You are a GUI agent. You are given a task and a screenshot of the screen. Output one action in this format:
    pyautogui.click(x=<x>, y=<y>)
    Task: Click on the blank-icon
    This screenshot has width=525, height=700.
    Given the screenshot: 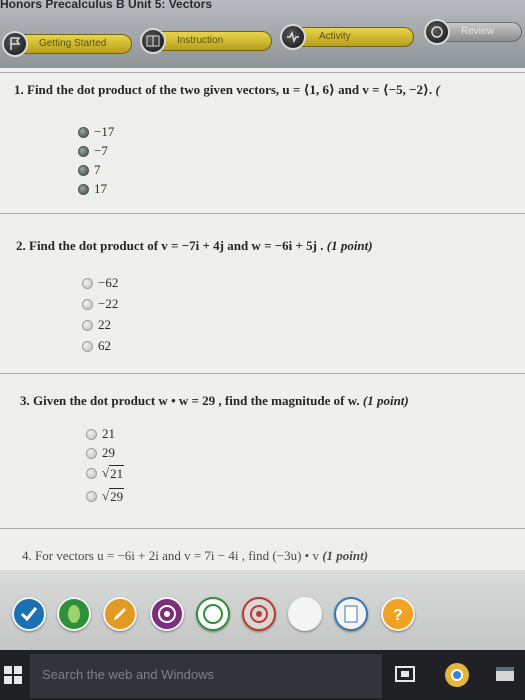 What is the action you would take?
    pyautogui.click(x=305, y=614)
    